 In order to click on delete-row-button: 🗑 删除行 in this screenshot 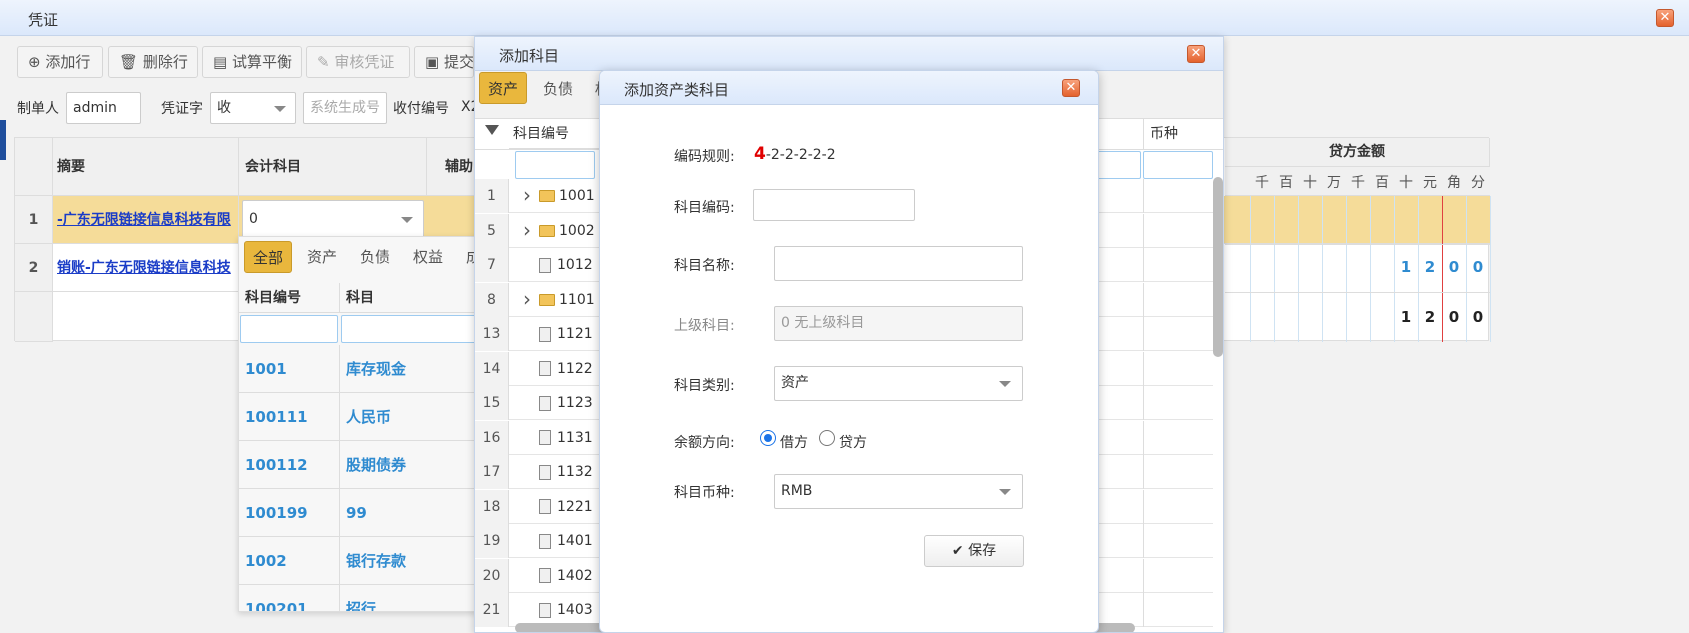, I will do `click(153, 62)`.